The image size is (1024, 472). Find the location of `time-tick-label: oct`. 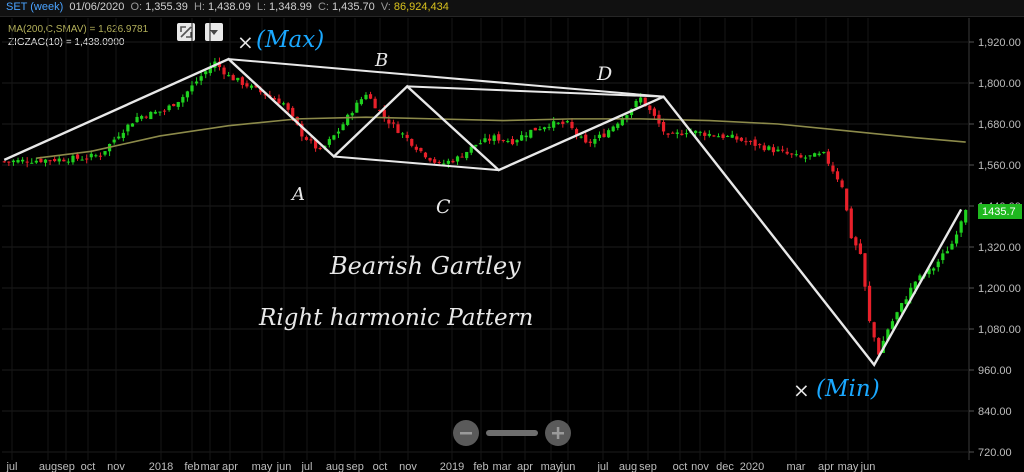

time-tick-label: oct is located at coordinates (88, 466).